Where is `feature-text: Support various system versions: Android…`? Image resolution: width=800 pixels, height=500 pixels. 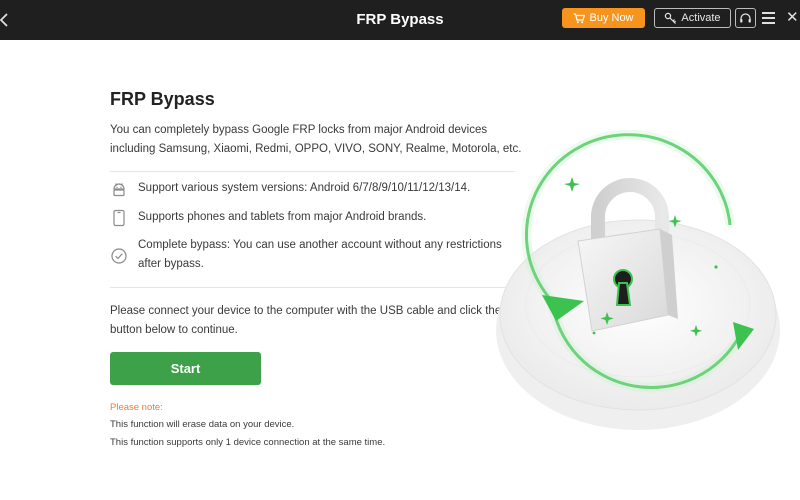 feature-text: Support various system versions: Android… is located at coordinates (304, 188).